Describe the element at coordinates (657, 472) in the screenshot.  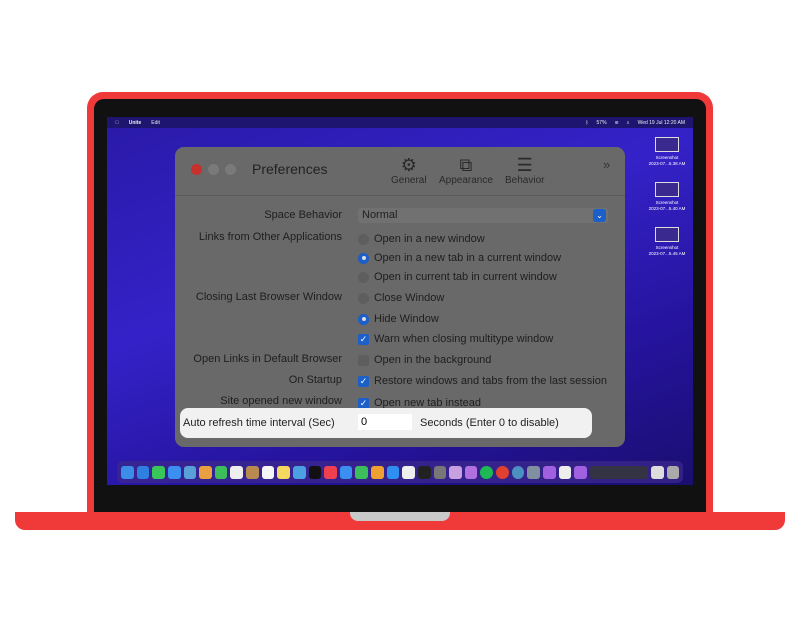
I see `window-thumbnail` at that location.